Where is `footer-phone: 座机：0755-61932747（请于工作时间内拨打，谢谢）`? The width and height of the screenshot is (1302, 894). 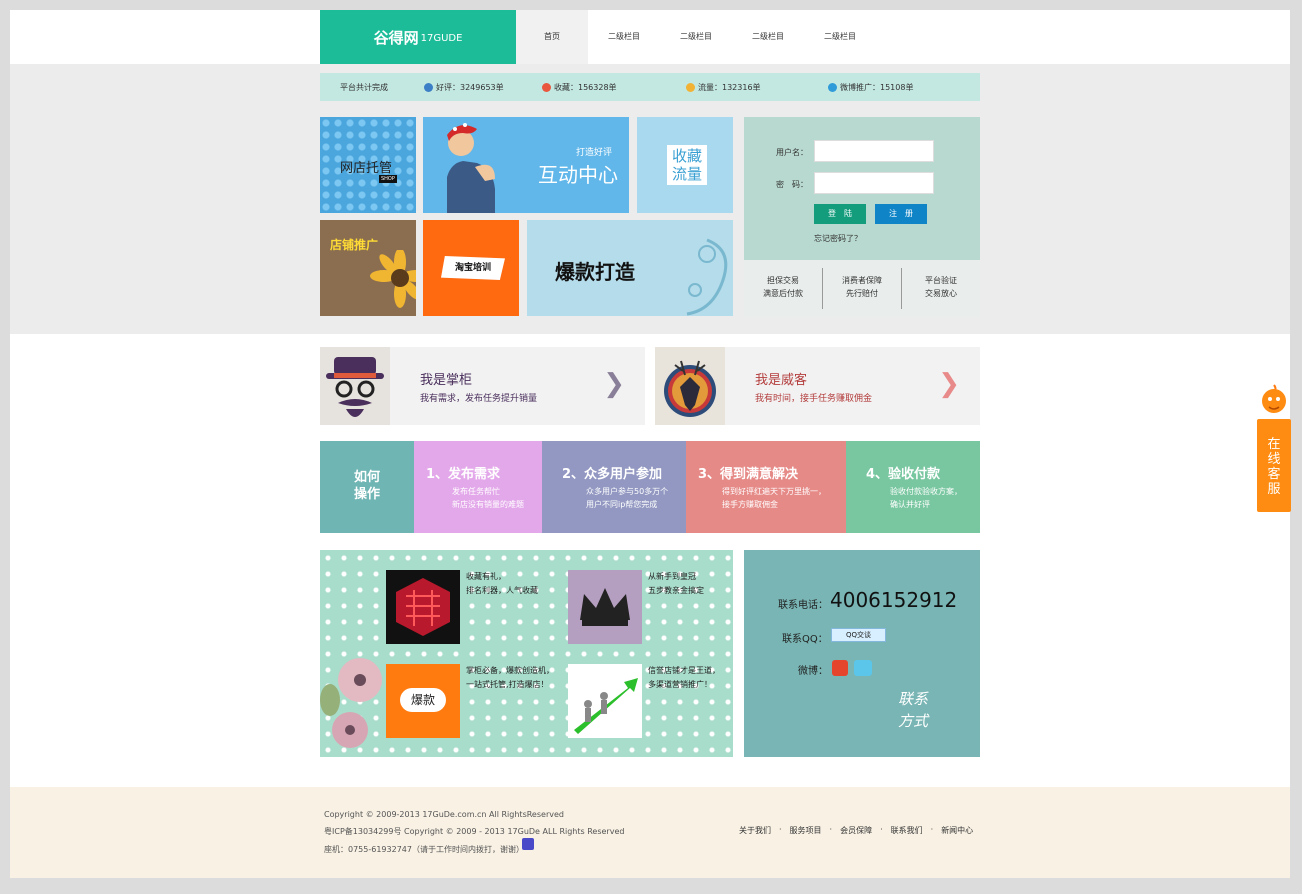 footer-phone: 座机：0755-61932747（请于工作时间内拨打，谢谢） is located at coordinates (424, 849).